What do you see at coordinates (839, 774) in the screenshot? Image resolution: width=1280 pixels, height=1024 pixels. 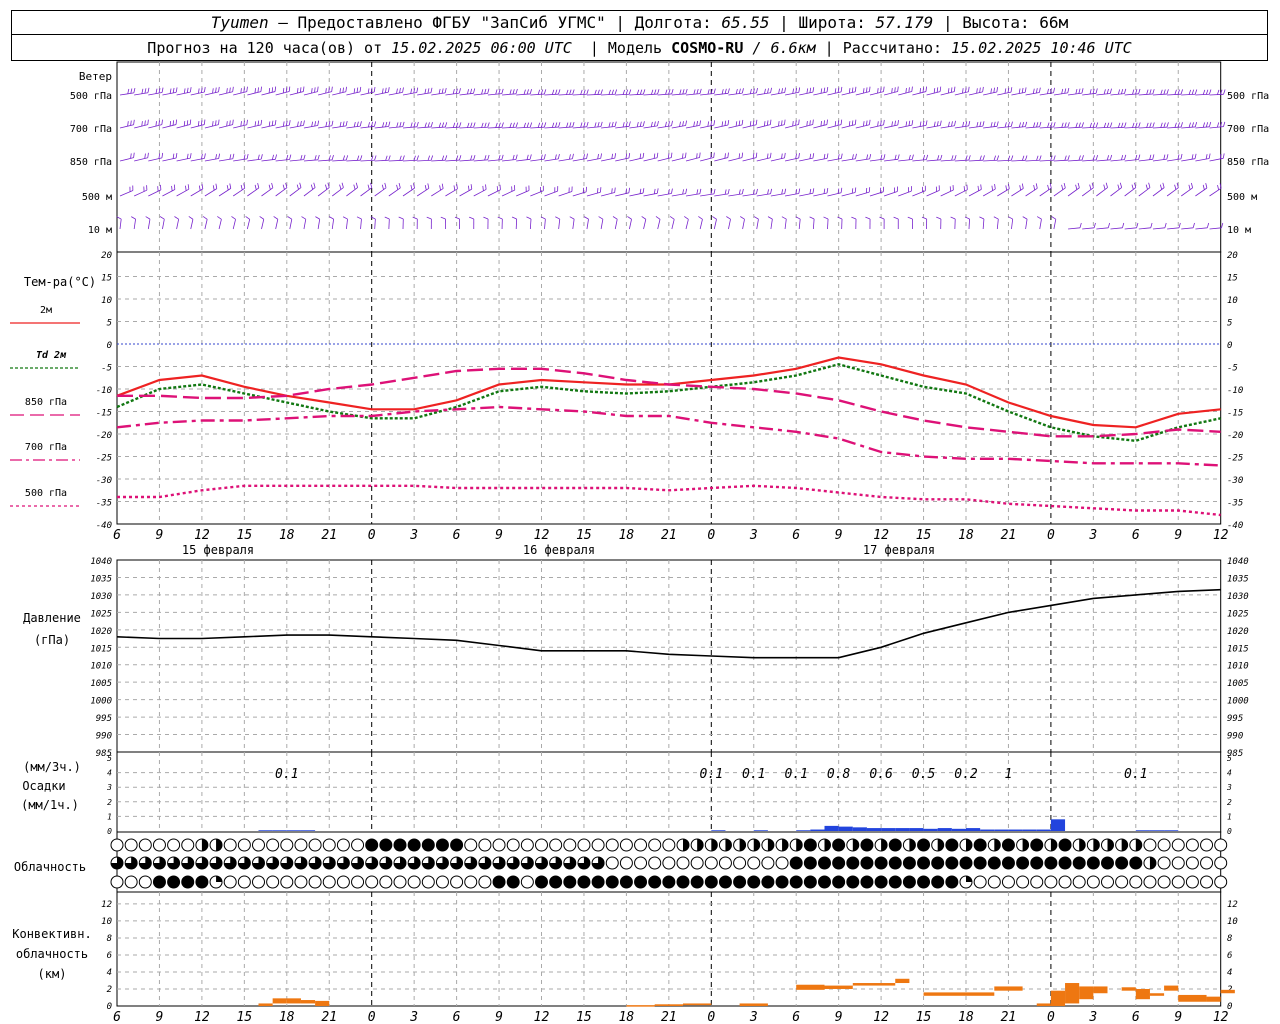 I see `precip-label: 0.8` at bounding box center [839, 774].